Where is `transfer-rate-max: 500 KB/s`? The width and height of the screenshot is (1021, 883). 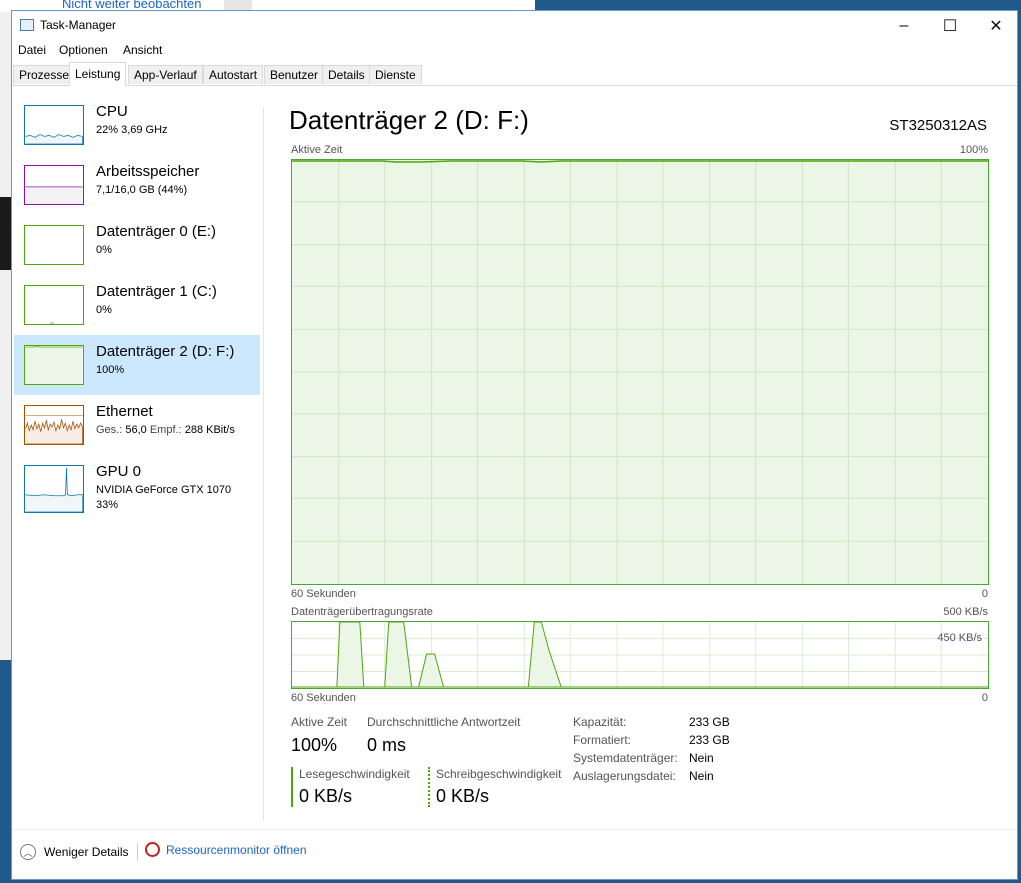 transfer-rate-max: 500 KB/s is located at coordinates (965, 612).